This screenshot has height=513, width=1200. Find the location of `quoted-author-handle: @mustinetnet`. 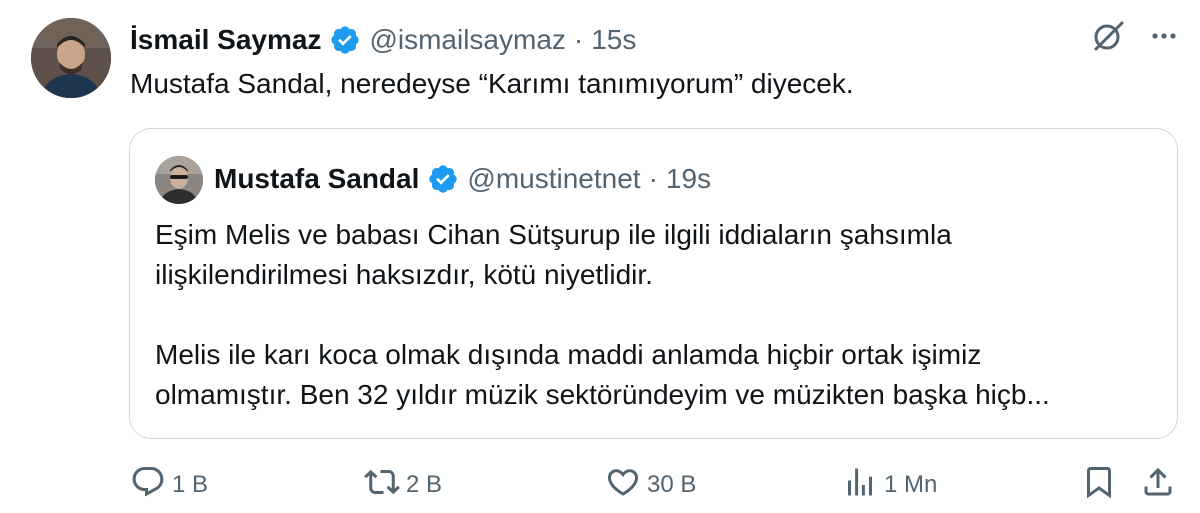

quoted-author-handle: @mustinetnet is located at coordinates (553, 179).